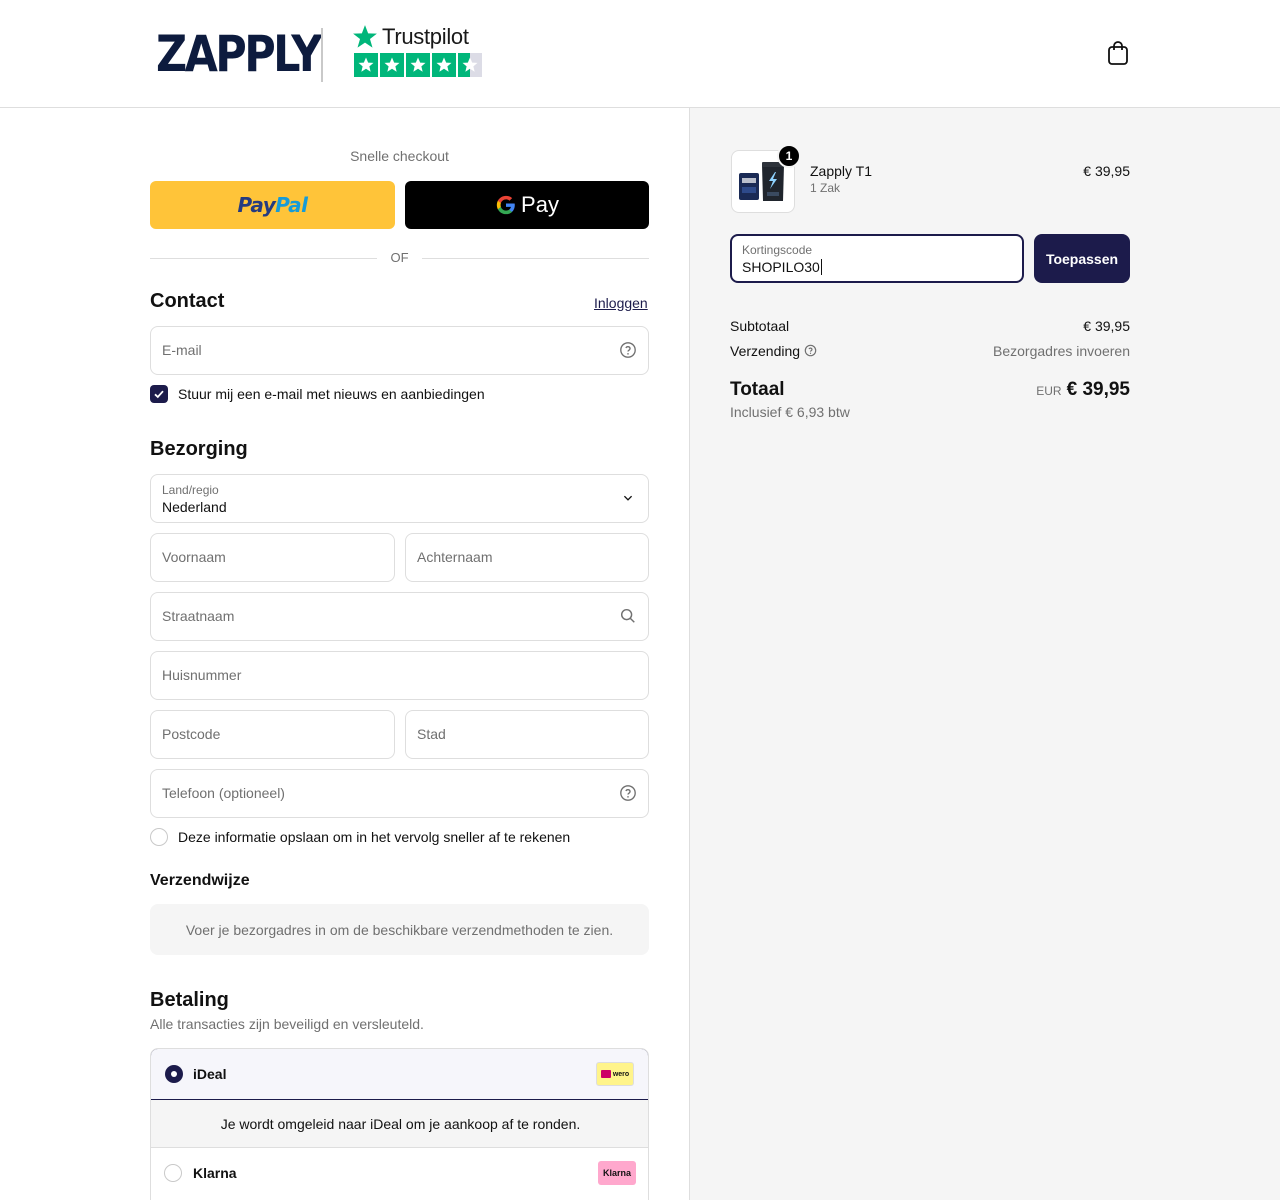  Describe the element at coordinates (239, 54) in the screenshot. I see `brand-logo: ZAPPLY` at that location.